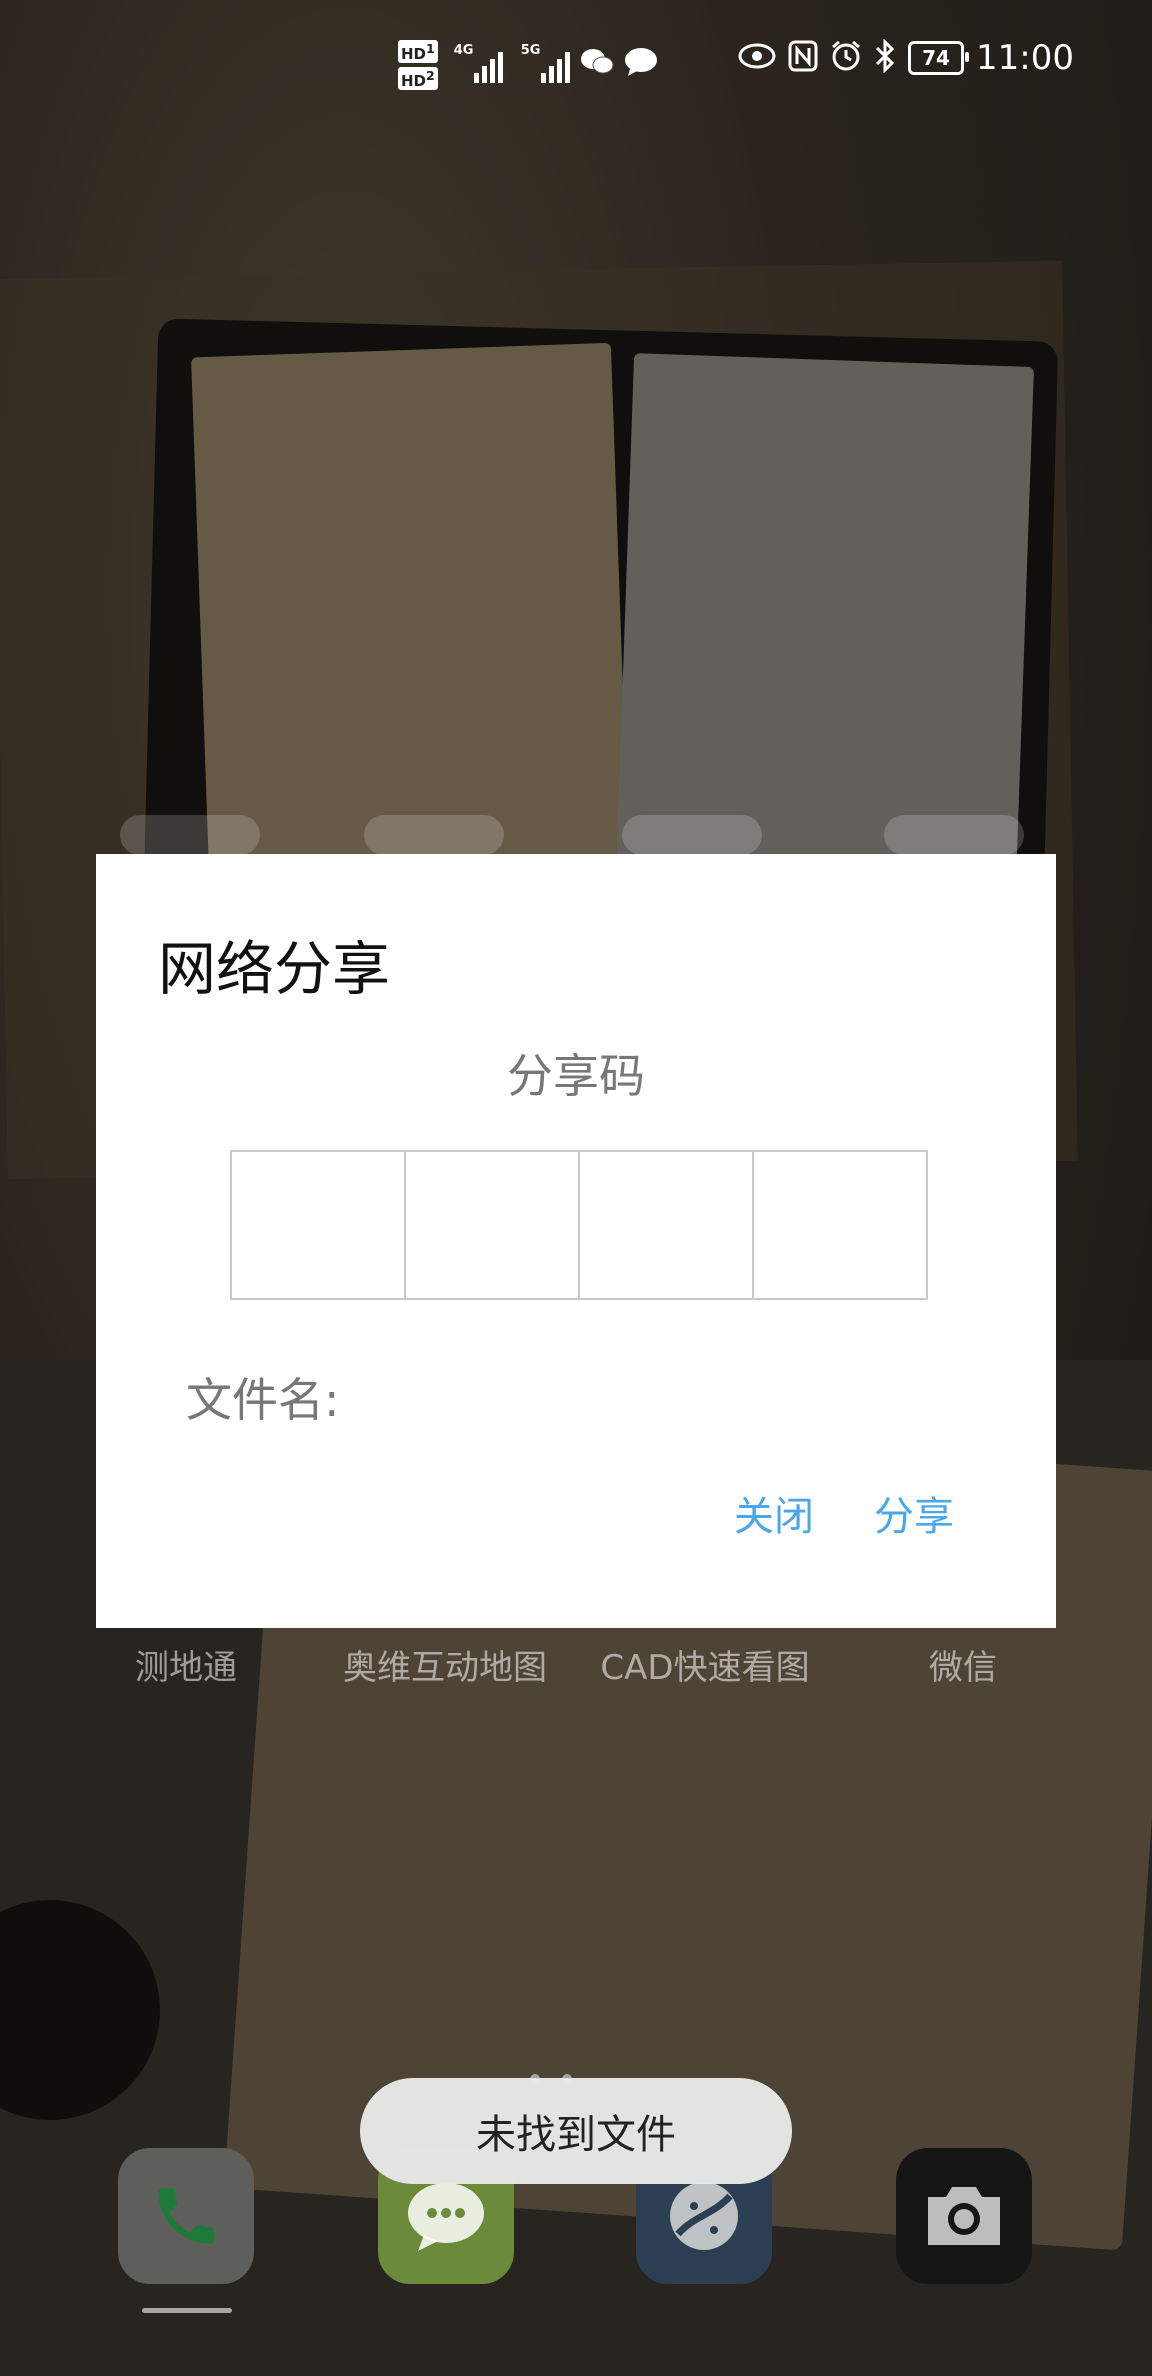 This screenshot has width=1152, height=2376. I want to click on nfc-icon, so click(803, 58).